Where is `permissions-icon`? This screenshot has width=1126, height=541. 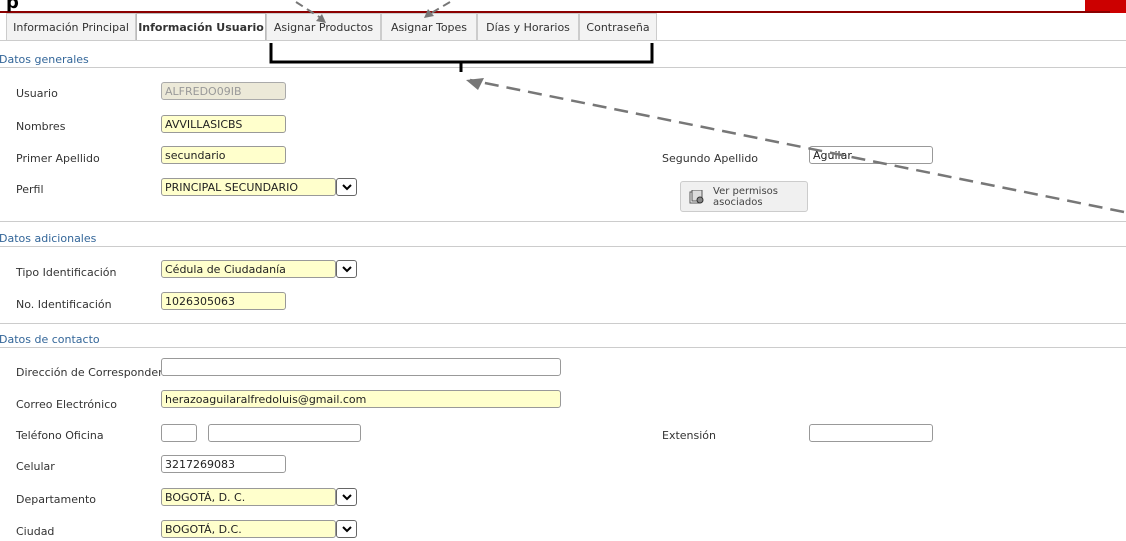
permissions-icon is located at coordinates (697, 196).